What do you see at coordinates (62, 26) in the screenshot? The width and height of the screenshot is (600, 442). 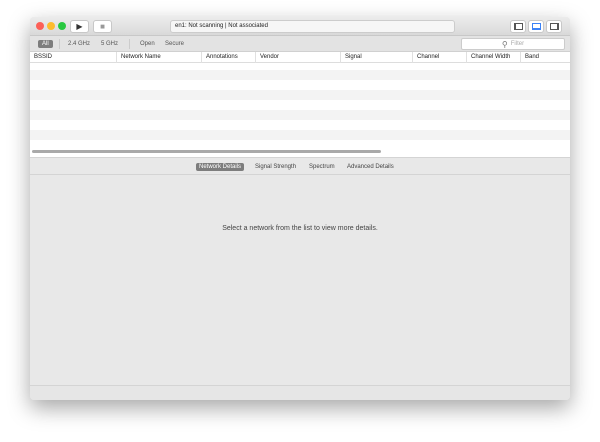 I see `zoom-button` at bounding box center [62, 26].